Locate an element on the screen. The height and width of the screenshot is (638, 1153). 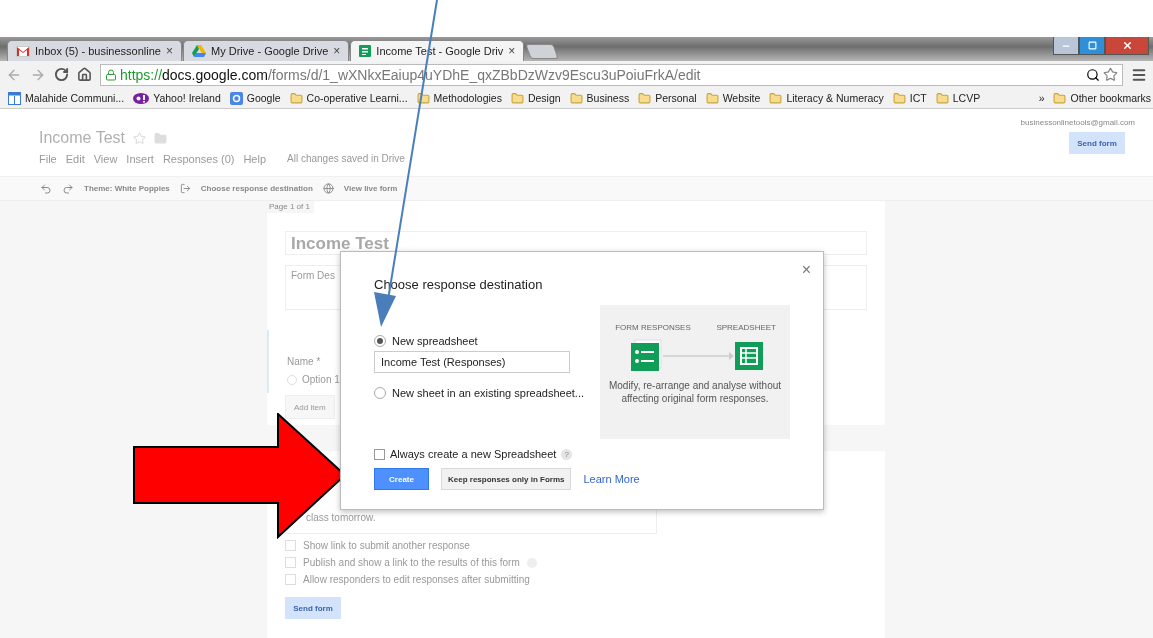
close-icon is located at coordinates (1127, 45).